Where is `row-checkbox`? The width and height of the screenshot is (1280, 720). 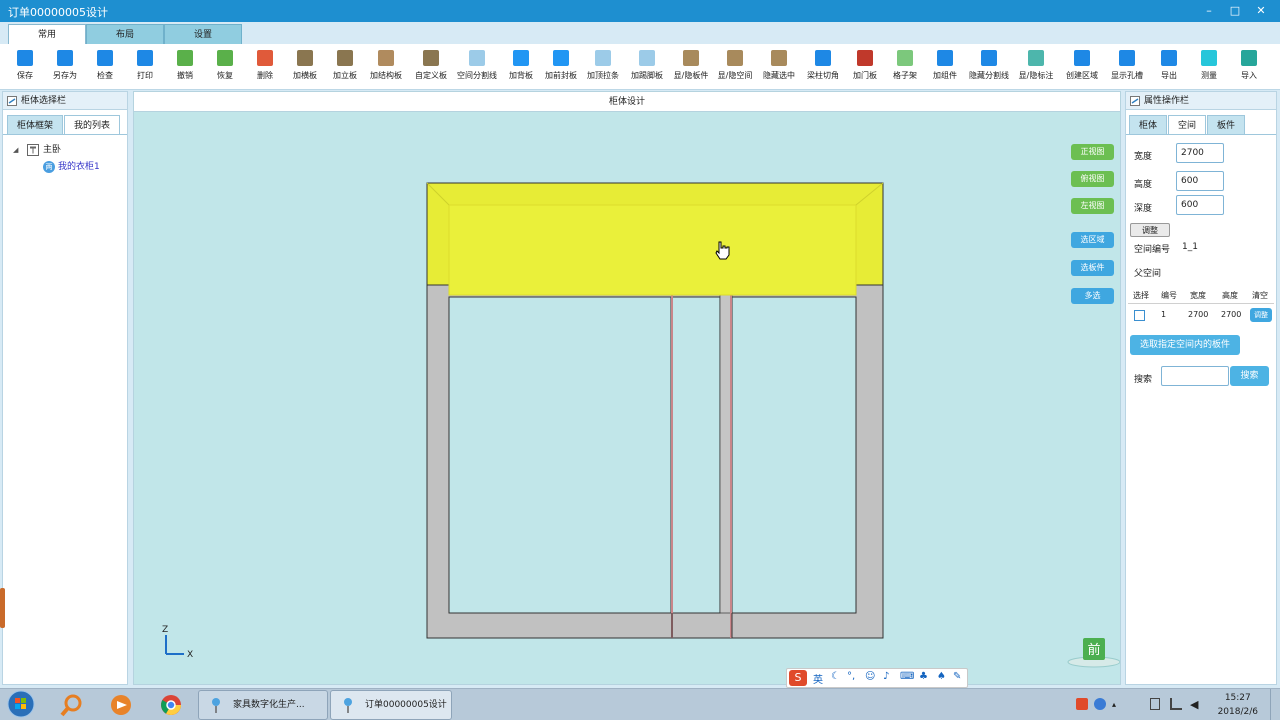
row-checkbox is located at coordinates (1139, 315).